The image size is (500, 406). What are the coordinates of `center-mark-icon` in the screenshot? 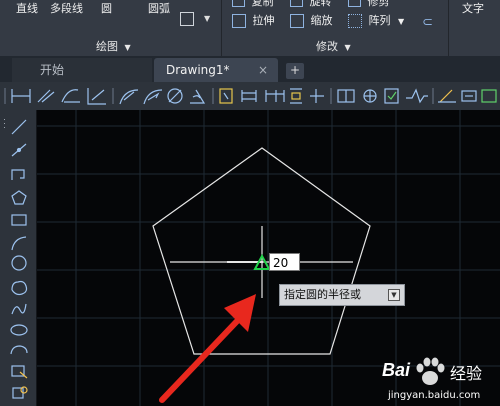 It's located at (370, 96).